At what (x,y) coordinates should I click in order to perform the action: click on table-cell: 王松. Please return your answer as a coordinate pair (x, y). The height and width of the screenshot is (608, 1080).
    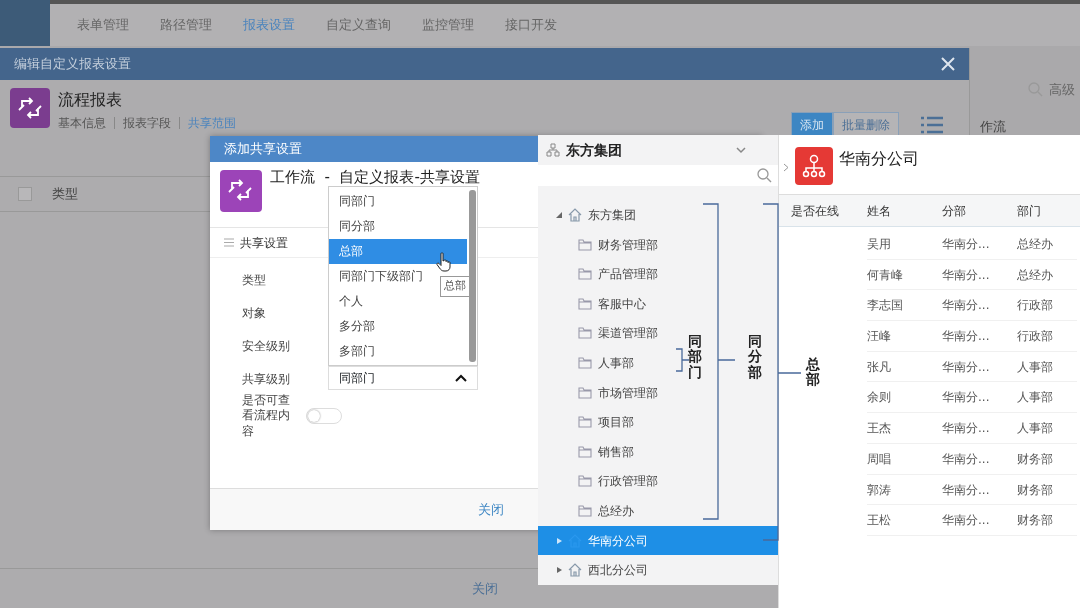
    Looking at the image, I should click on (904, 520).